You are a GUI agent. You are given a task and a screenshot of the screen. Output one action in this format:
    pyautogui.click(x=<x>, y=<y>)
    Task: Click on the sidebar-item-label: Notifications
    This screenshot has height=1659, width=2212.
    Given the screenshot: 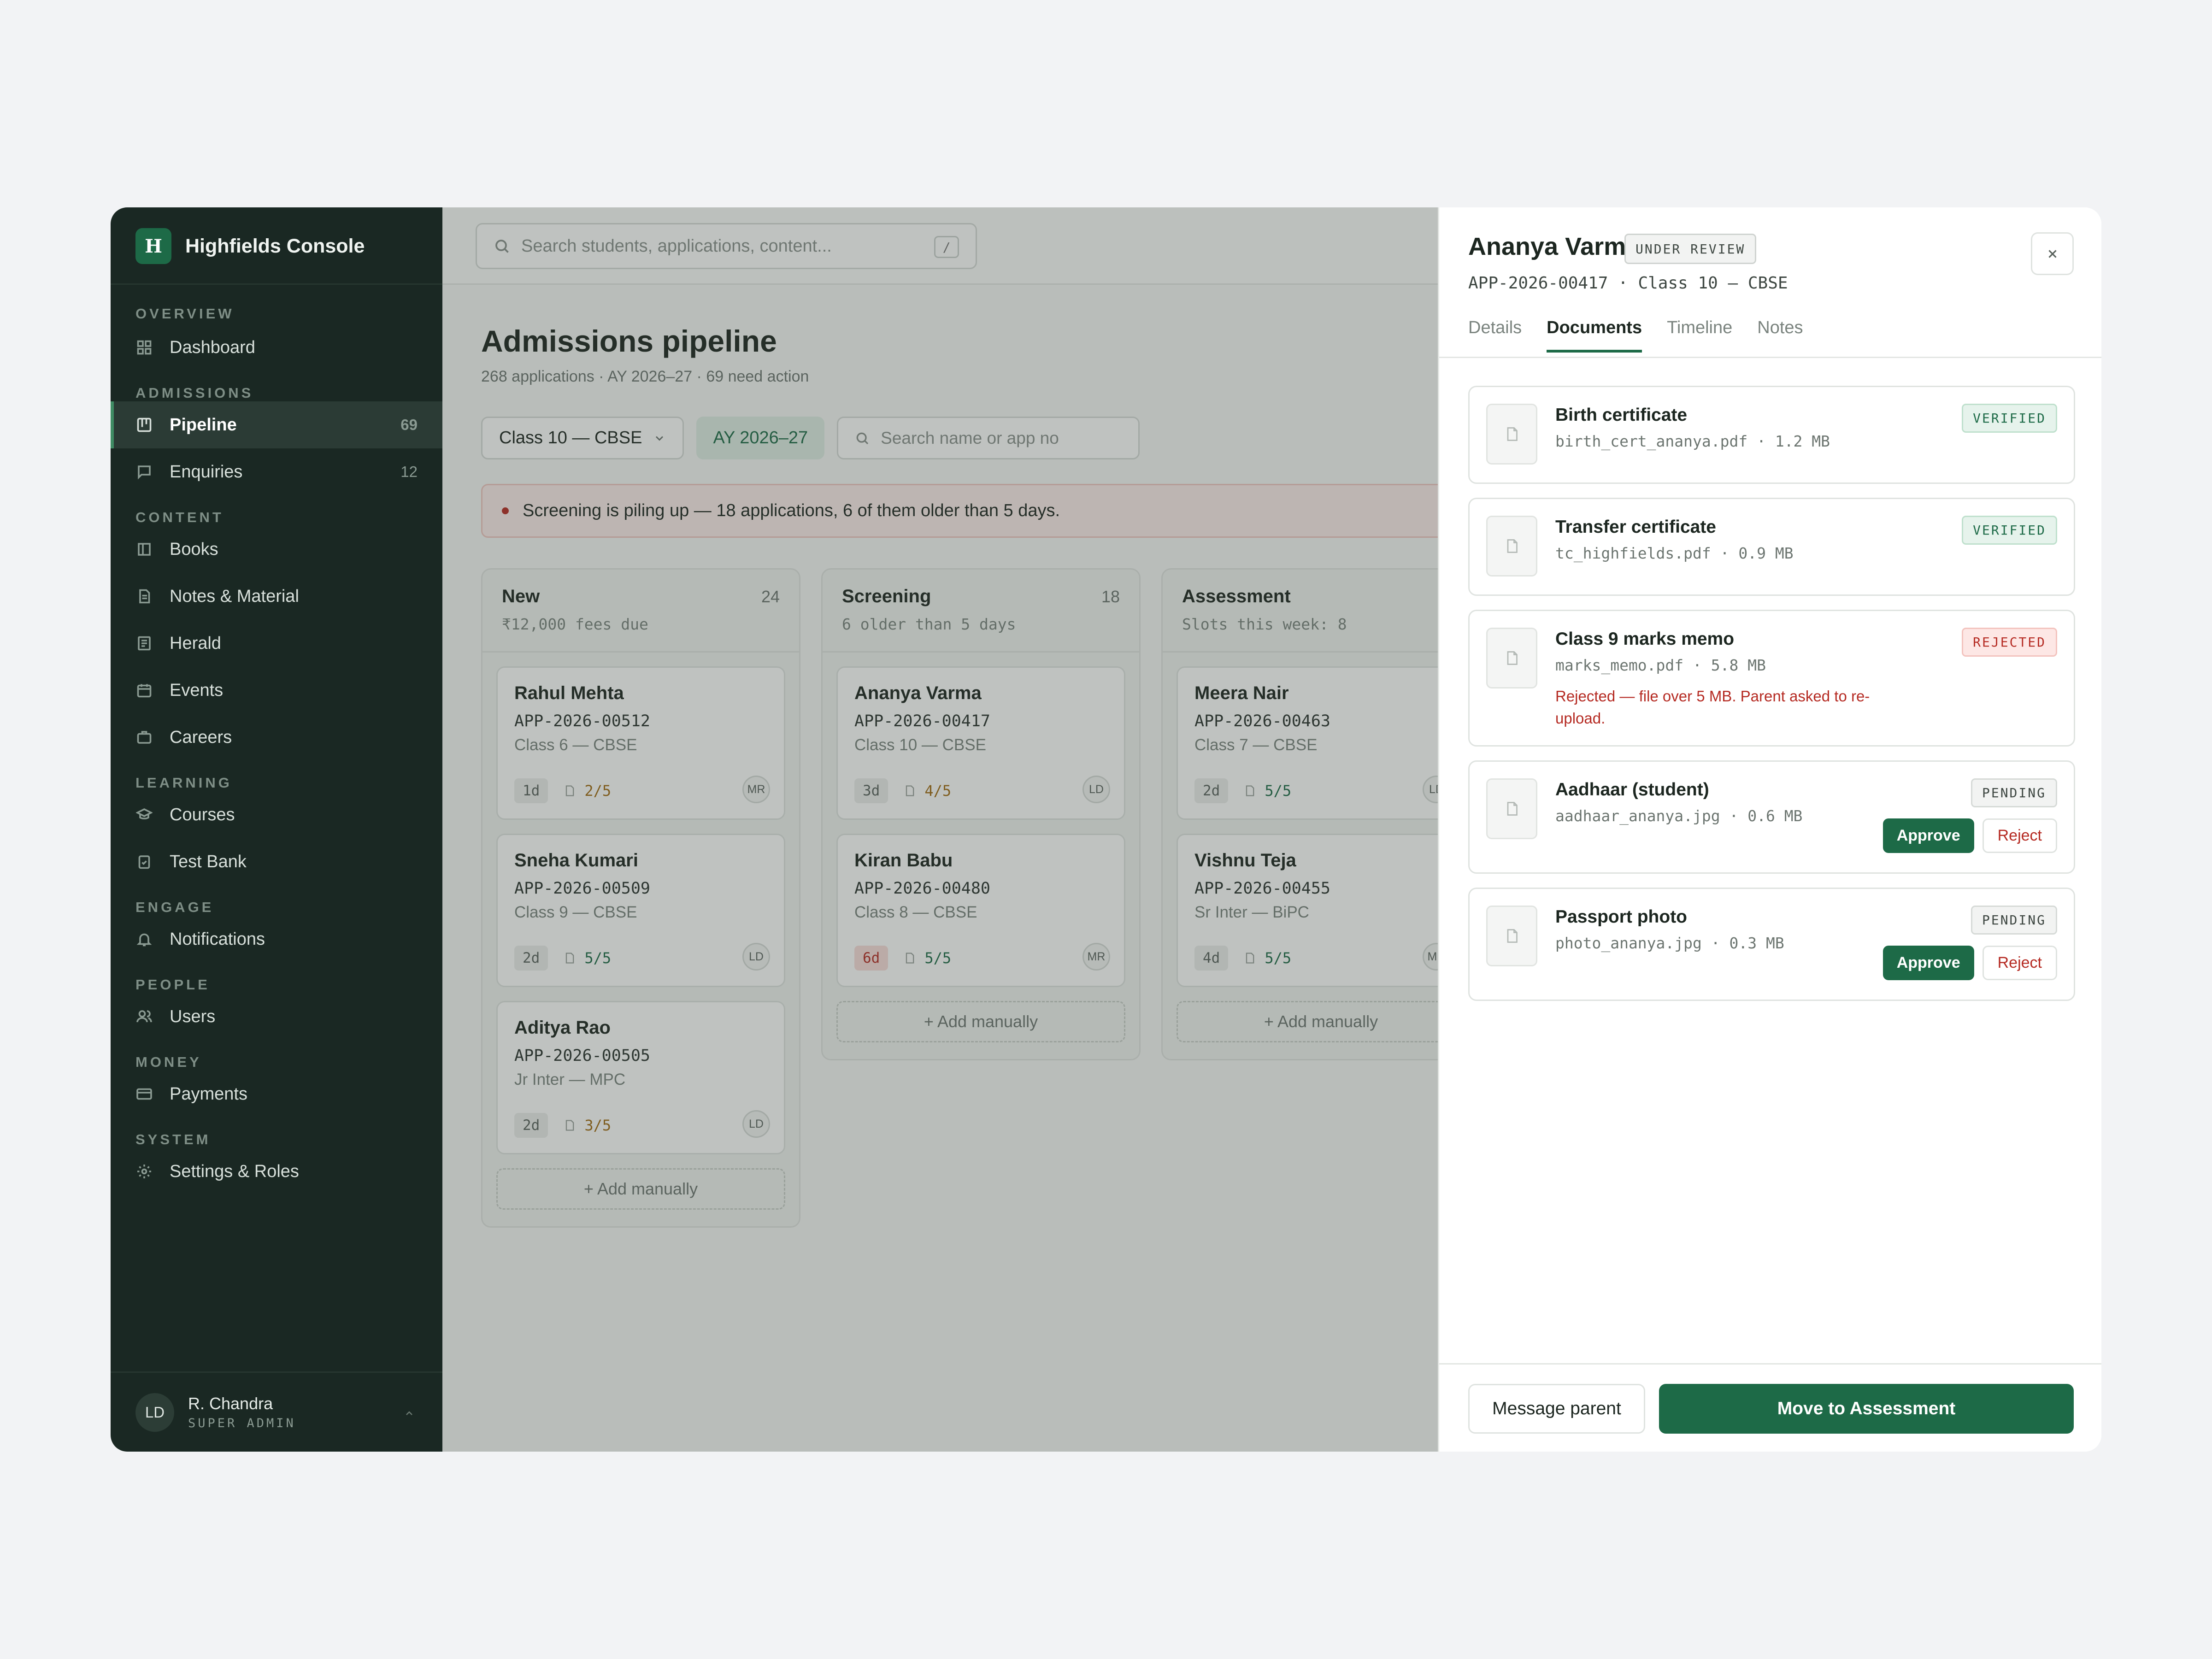 What is the action you would take?
    pyautogui.click(x=217, y=939)
    